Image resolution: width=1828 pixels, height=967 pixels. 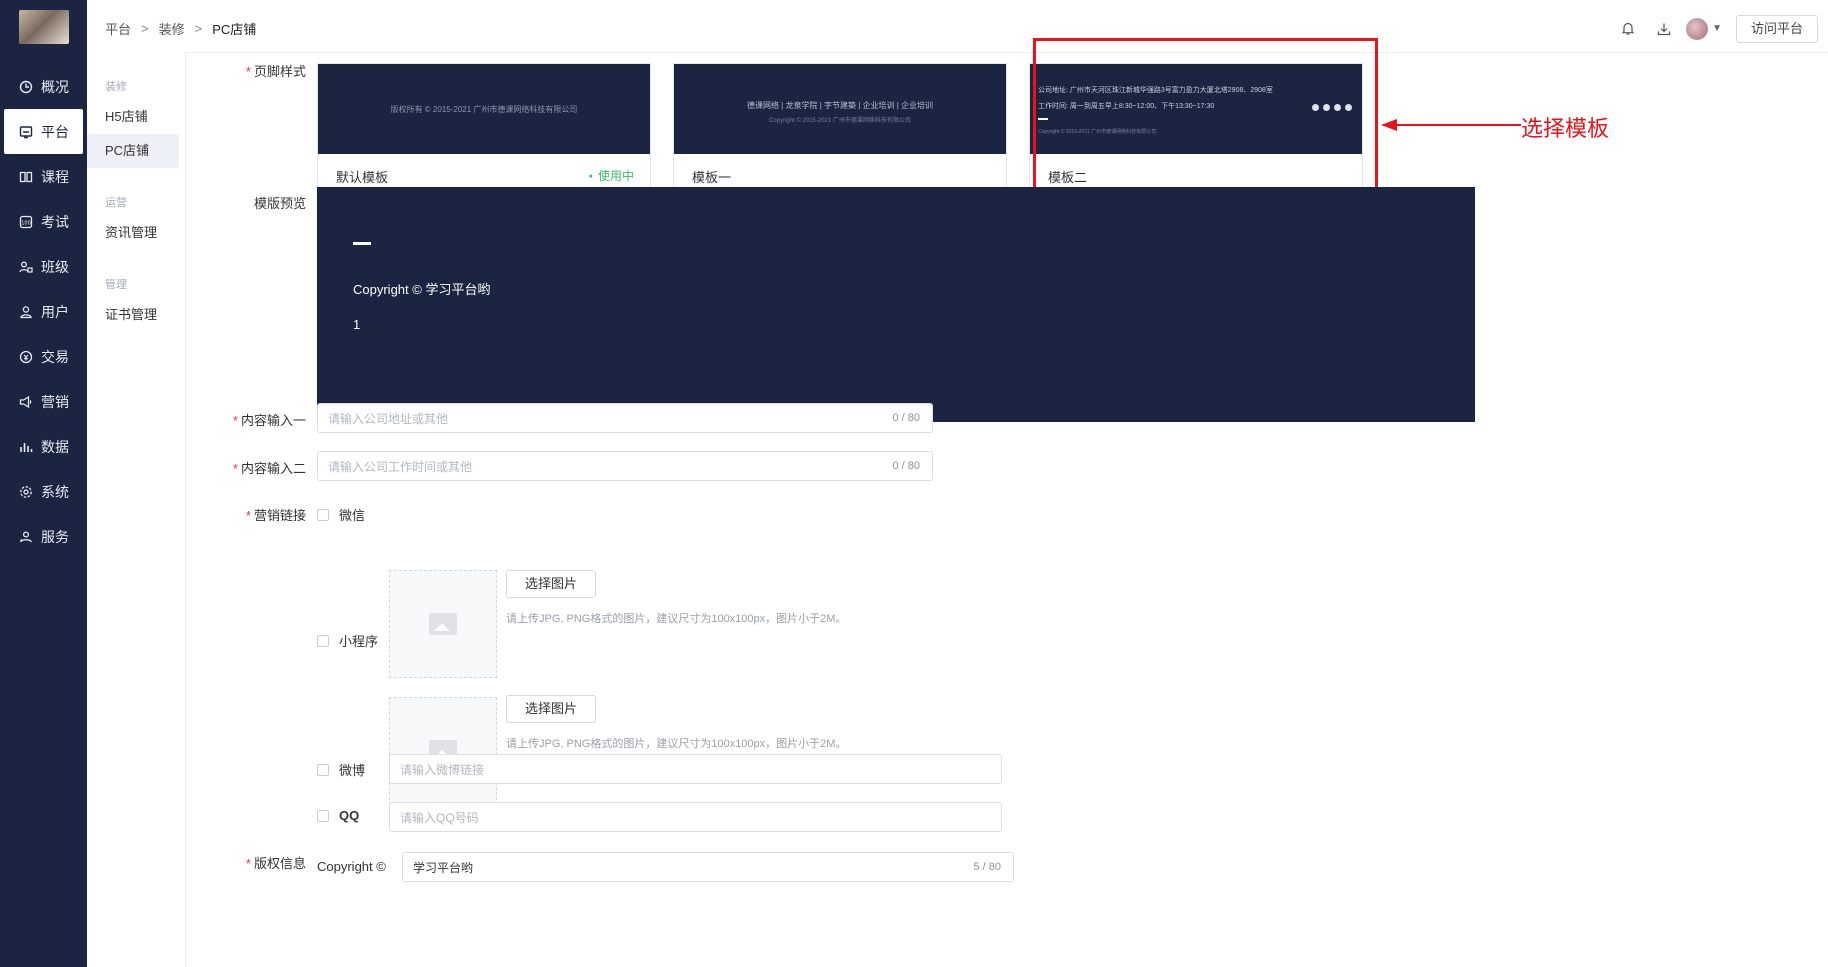 I want to click on miniapp-image-upload, so click(x=443, y=751).